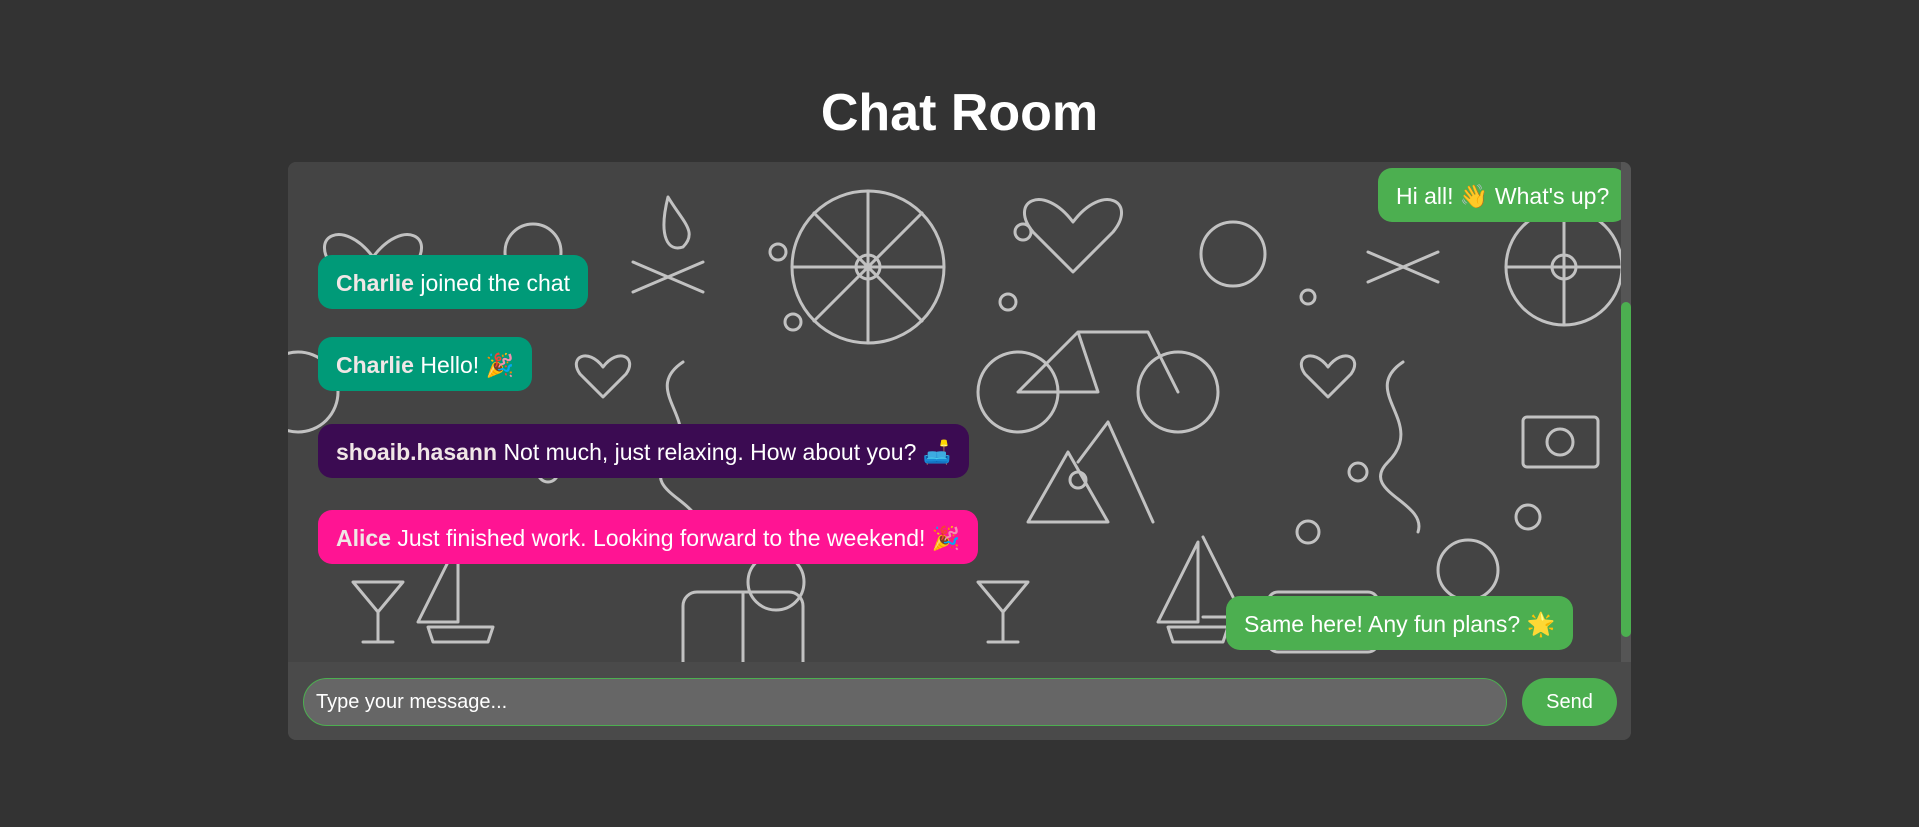  I want to click on messages-scrollbar, so click(1626, 412).